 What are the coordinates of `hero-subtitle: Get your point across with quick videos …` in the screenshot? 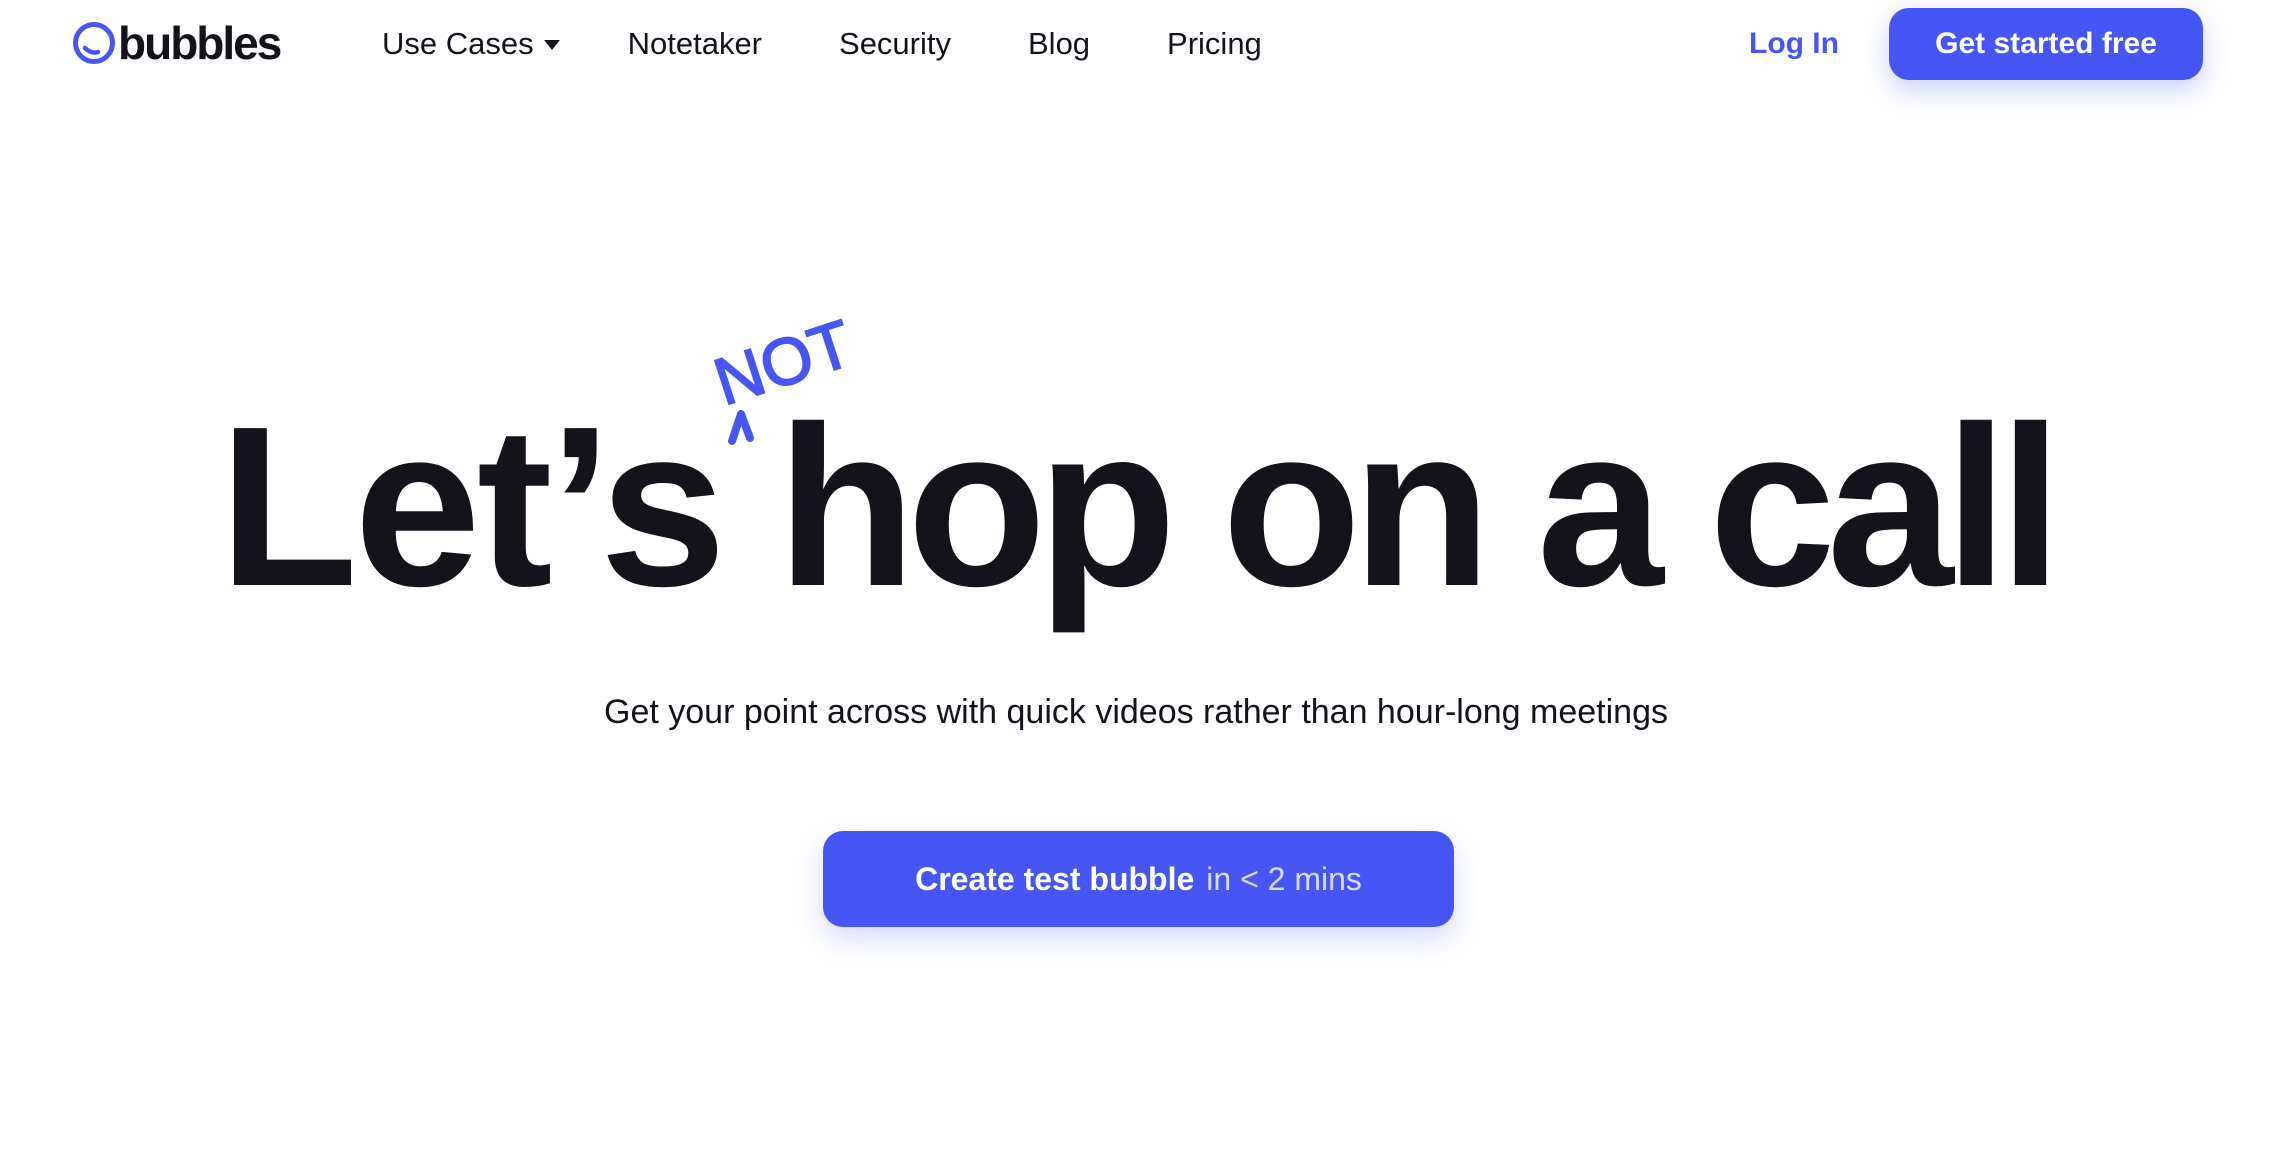 It's located at (1136, 712).